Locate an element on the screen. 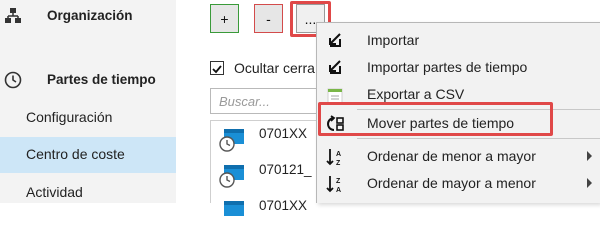  add-button: + is located at coordinates (224, 18).